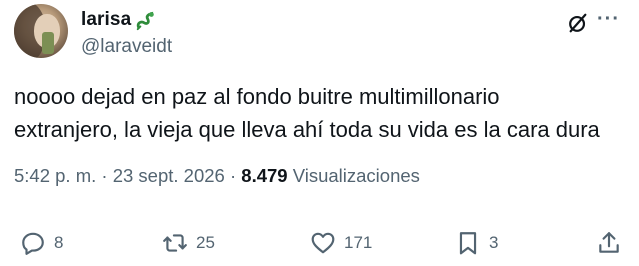 The width and height of the screenshot is (639, 266). What do you see at coordinates (356, 175) in the screenshot?
I see `views-label: Visualizaciones` at bounding box center [356, 175].